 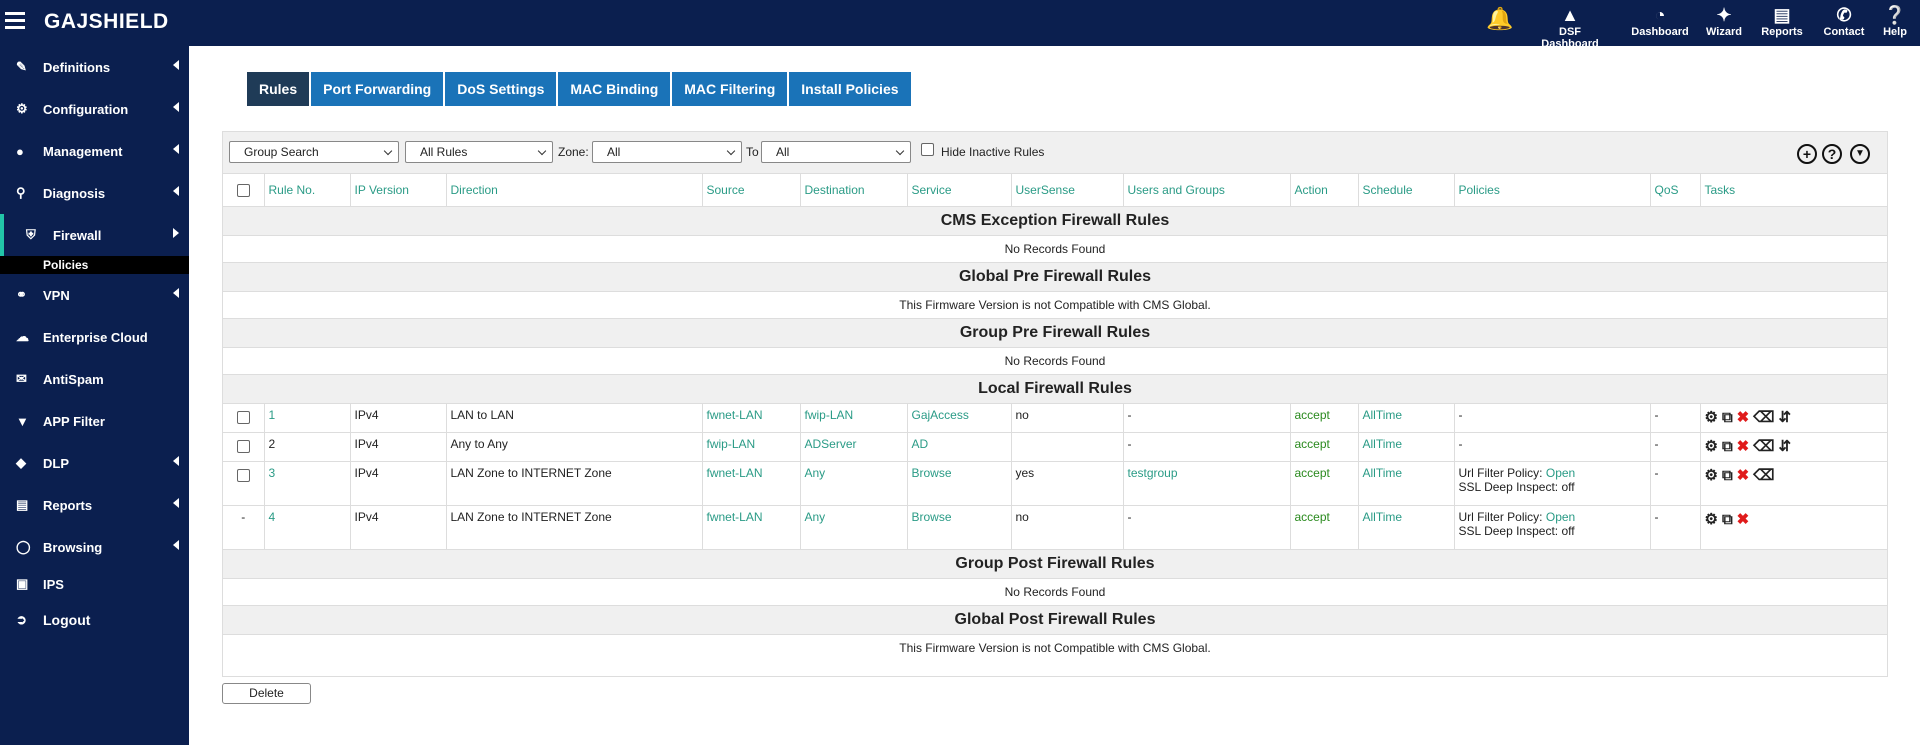 What do you see at coordinates (1406, 190) in the screenshot?
I see `col-schedule: Schedule` at bounding box center [1406, 190].